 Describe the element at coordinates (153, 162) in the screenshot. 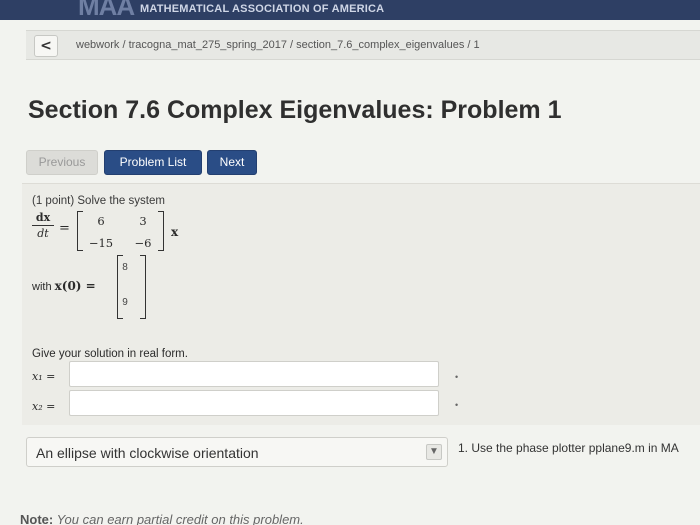

I see `problem-list-button: Problem List` at that location.